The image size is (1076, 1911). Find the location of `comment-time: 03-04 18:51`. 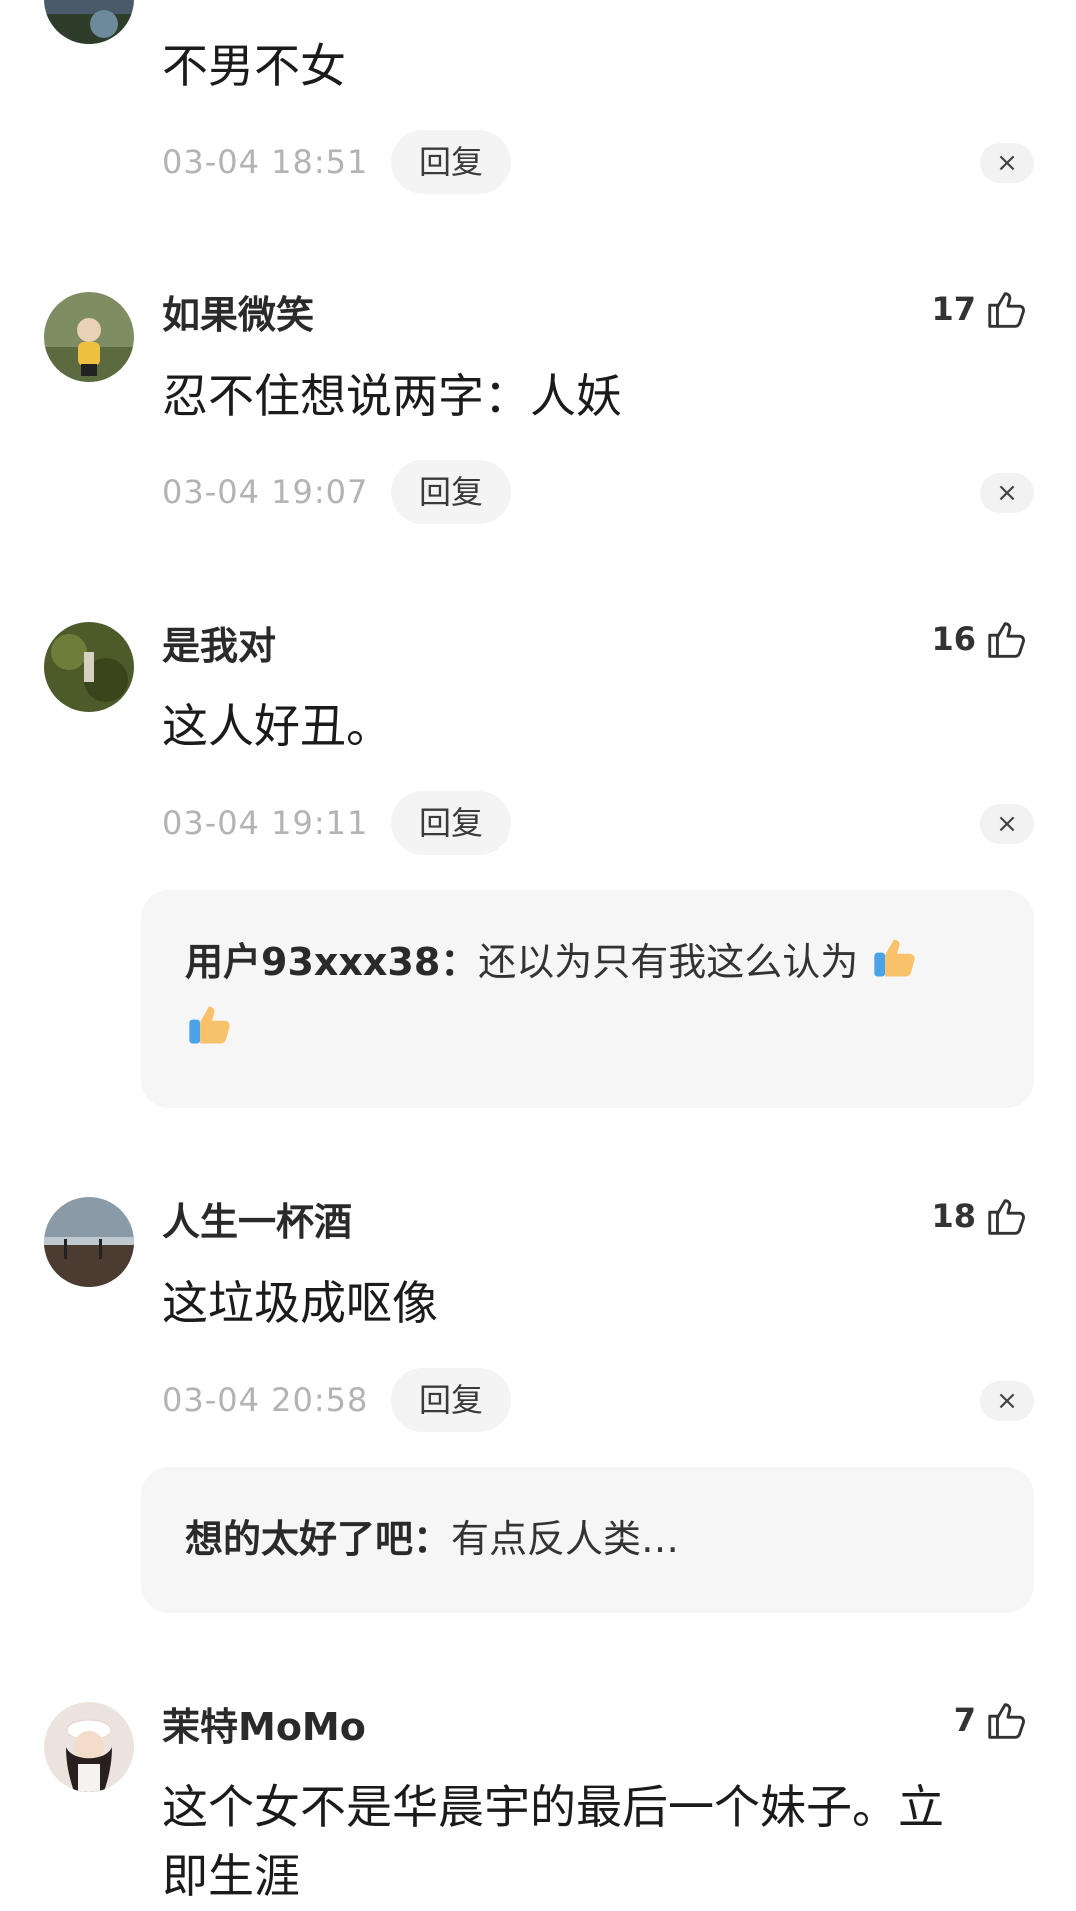

comment-time: 03-04 18:51 is located at coordinates (265, 162).